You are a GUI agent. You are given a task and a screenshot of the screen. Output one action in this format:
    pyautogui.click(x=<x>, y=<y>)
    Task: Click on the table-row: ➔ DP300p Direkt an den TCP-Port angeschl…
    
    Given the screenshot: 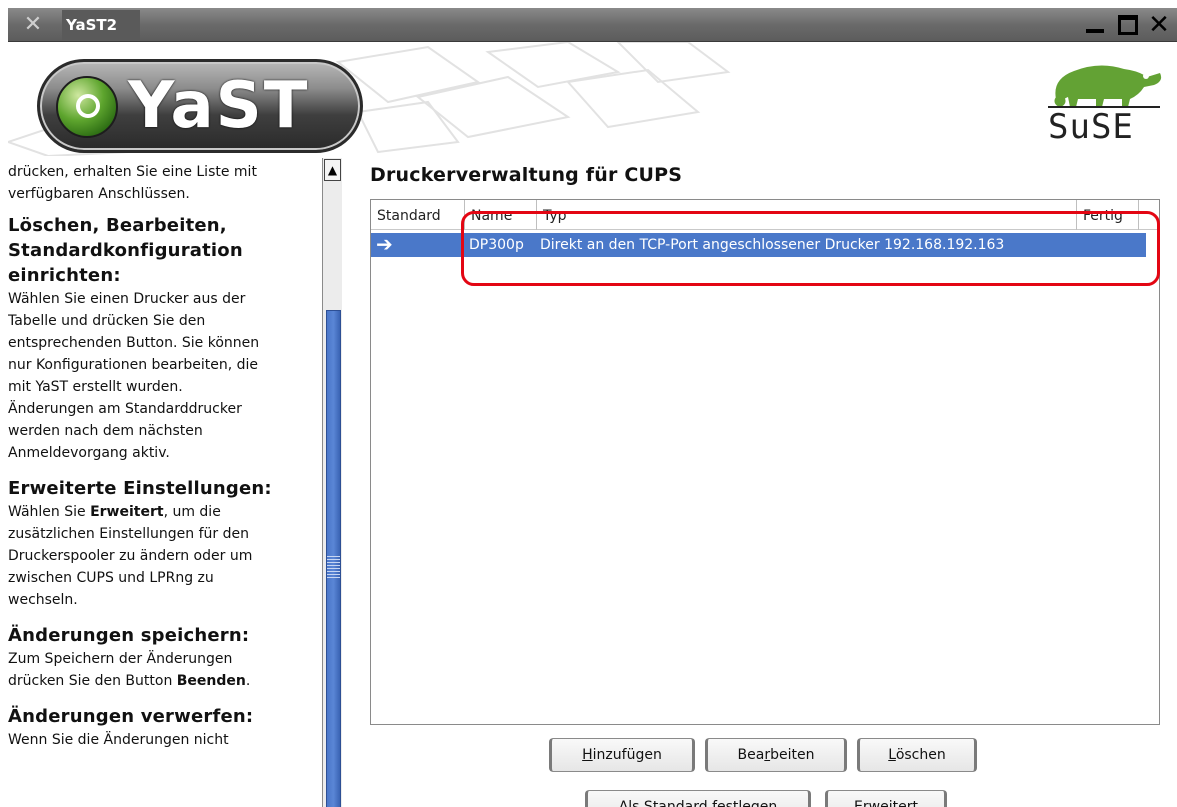 What is the action you would take?
    pyautogui.click(x=758, y=245)
    